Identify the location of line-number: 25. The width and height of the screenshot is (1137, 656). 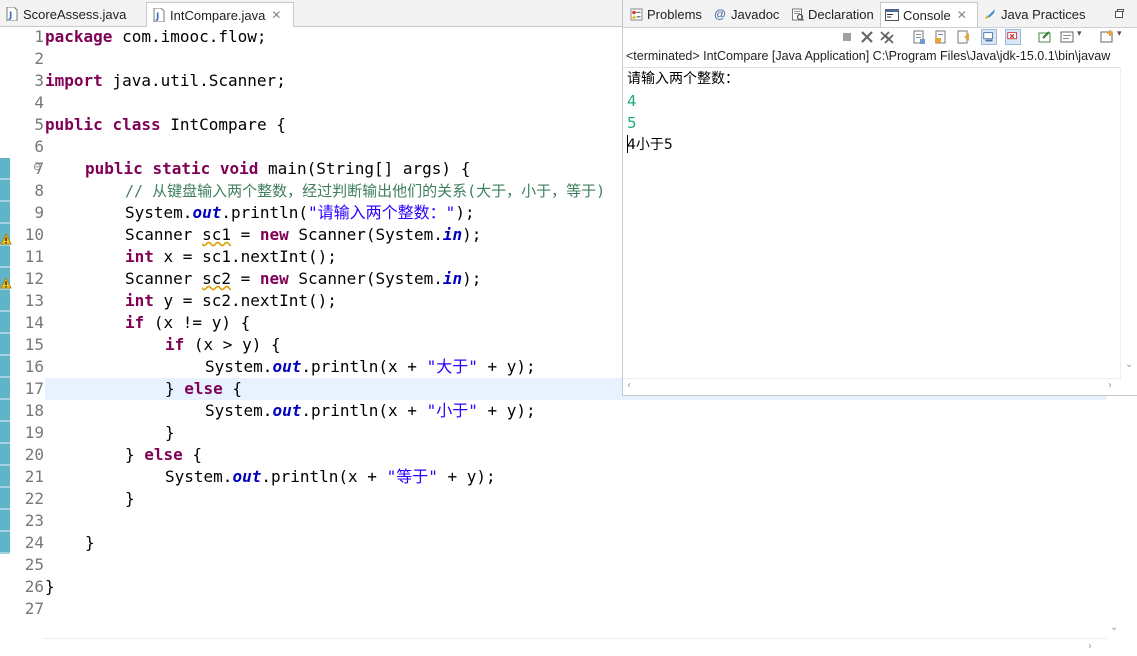
(34, 564).